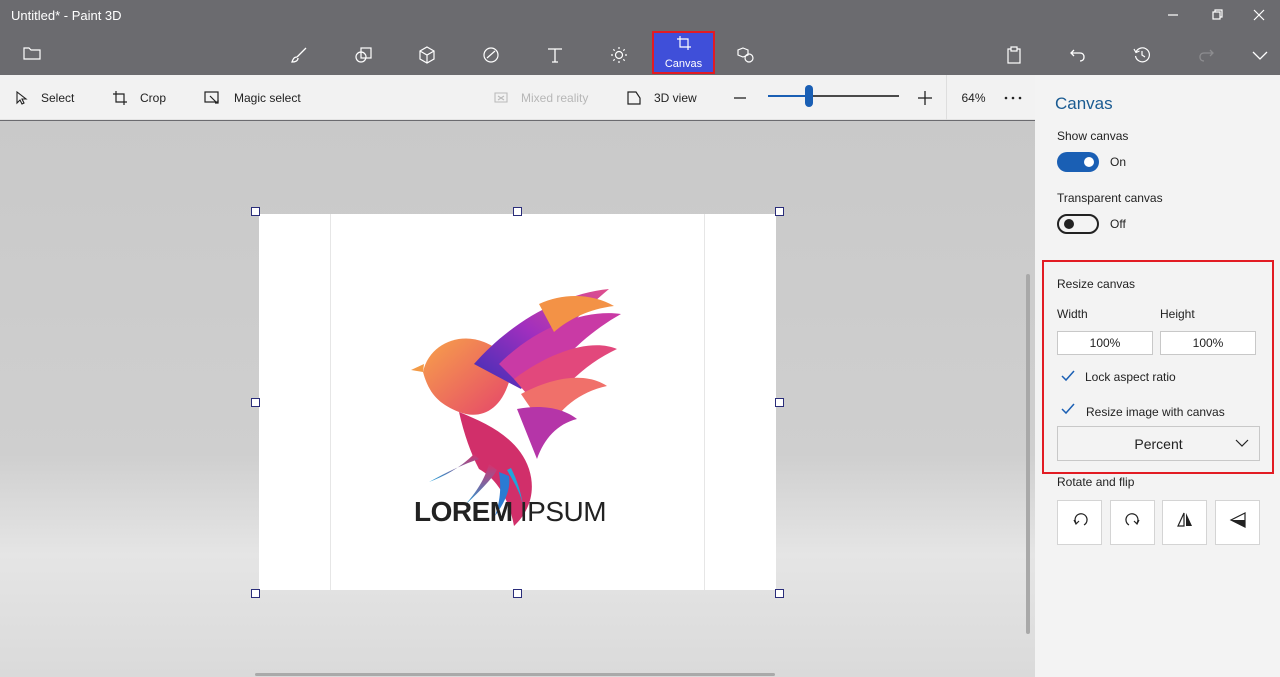 This screenshot has height=677, width=1280. I want to click on shapes-2d-icon, so click(364, 55).